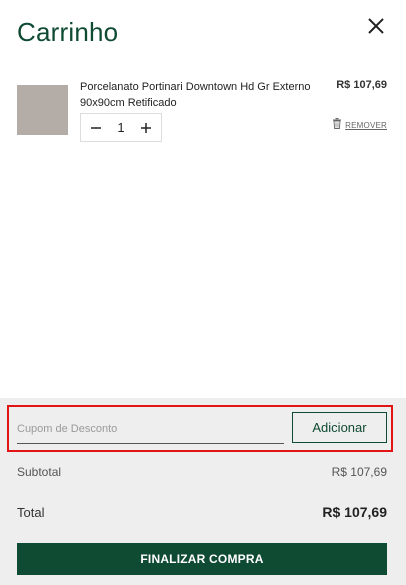 This screenshot has height=585, width=406. What do you see at coordinates (31, 512) in the screenshot?
I see `total-label: Total` at bounding box center [31, 512].